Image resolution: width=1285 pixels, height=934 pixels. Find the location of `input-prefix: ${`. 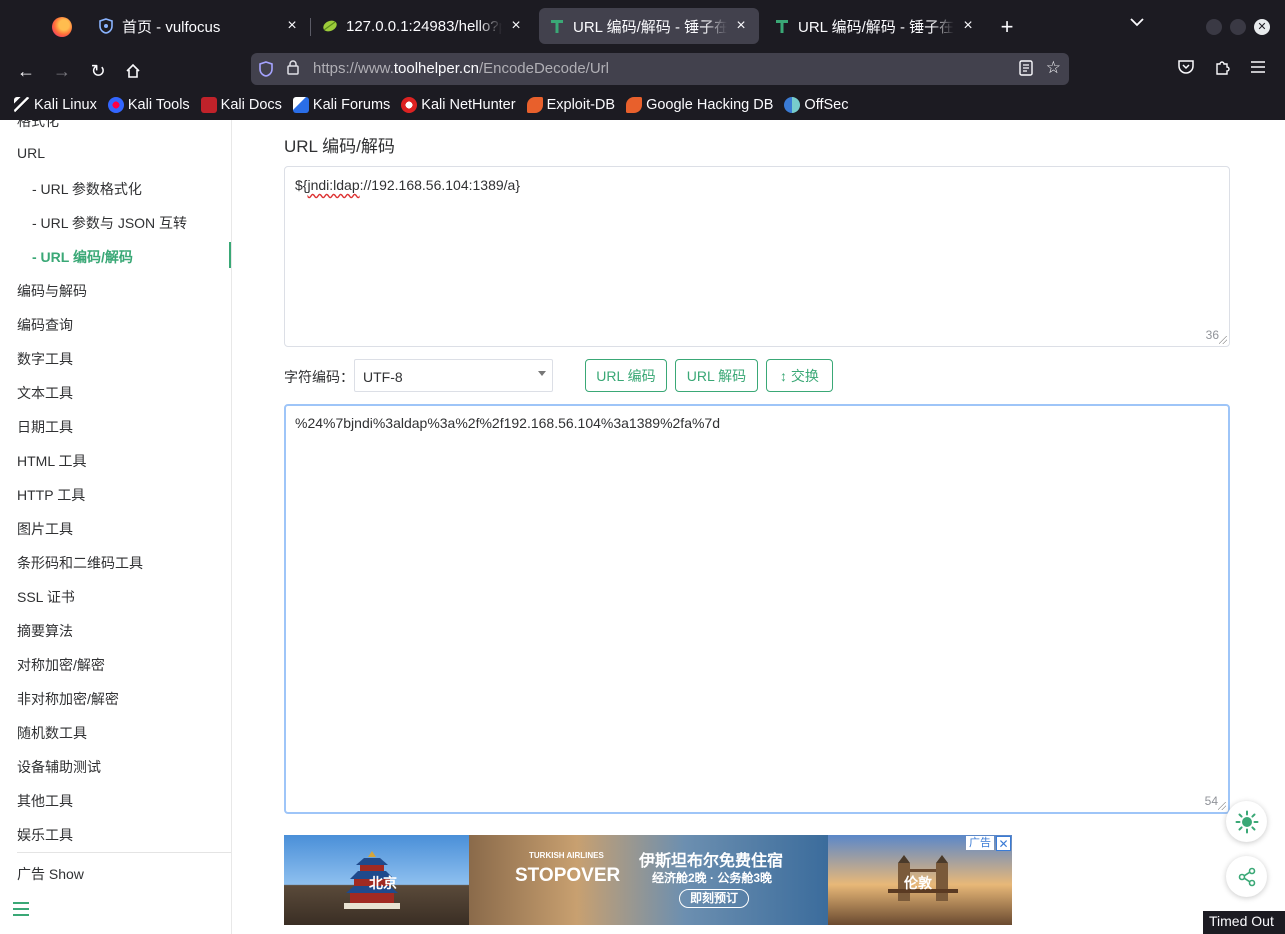

input-prefix: ${ is located at coordinates (301, 185).